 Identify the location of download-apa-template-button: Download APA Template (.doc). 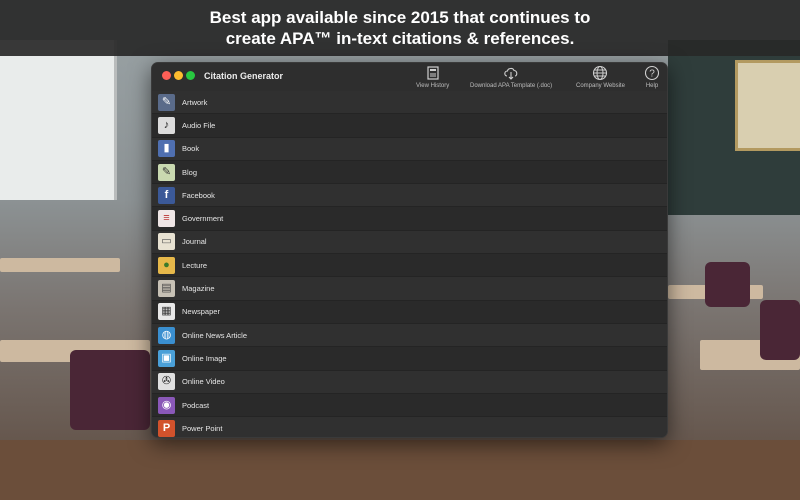
(511, 77).